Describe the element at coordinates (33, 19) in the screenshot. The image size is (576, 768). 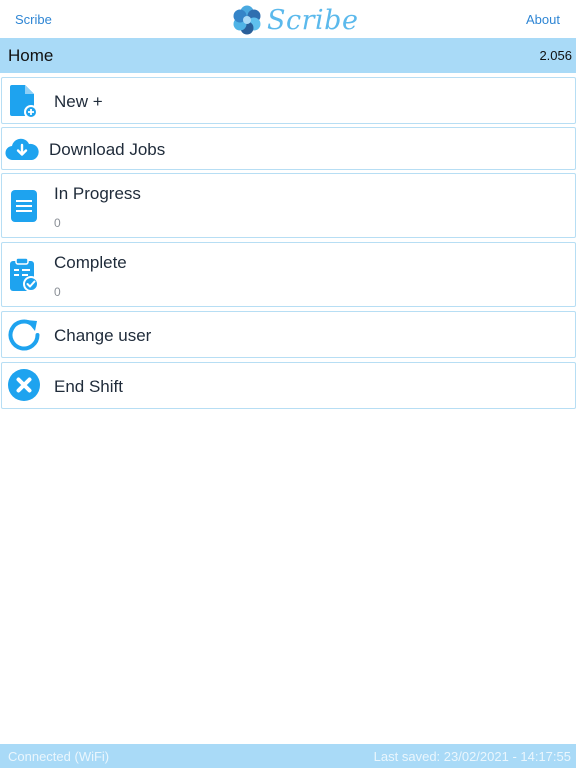
I see `scribe-link: Scribe` at that location.